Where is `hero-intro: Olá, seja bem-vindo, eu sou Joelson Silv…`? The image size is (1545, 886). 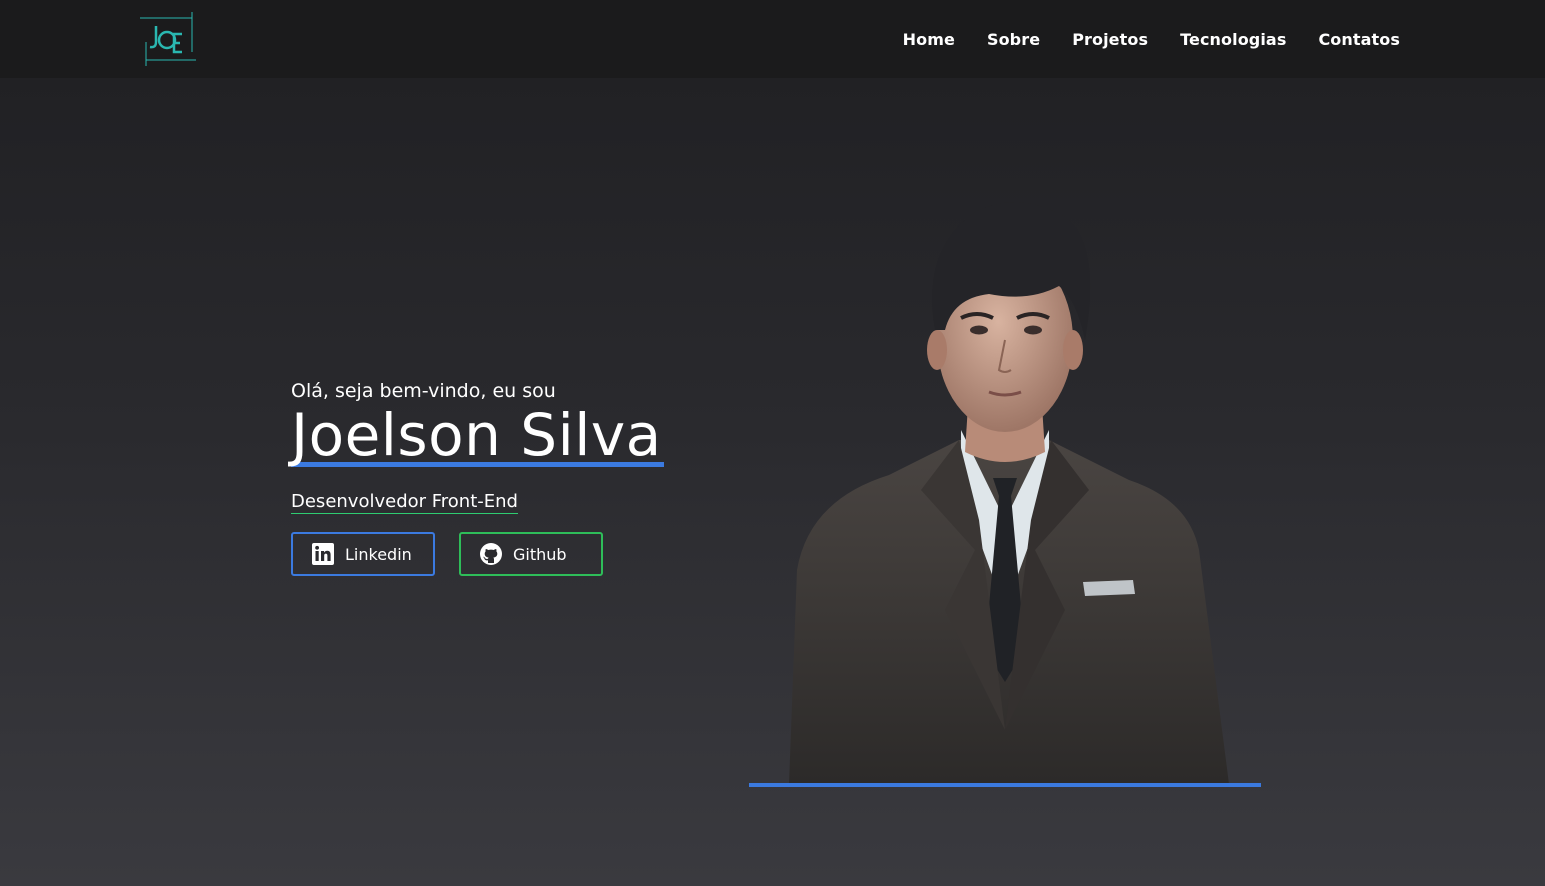
hero-intro: Olá, seja bem-vindo, eu sou Joelson Silv… is located at coordinates (521, 477).